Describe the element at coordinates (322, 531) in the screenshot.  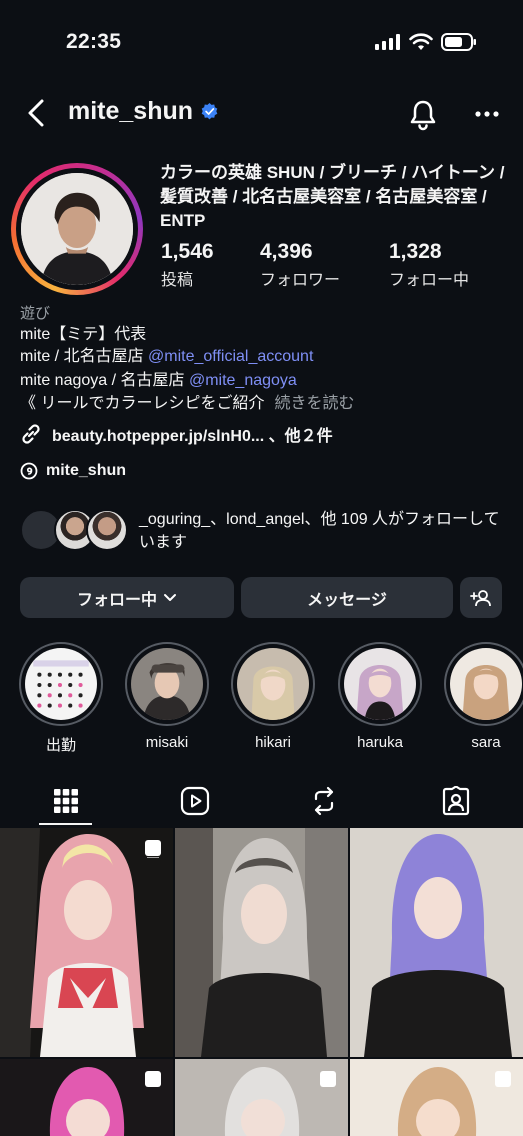
I see `mutual-followers-text: _oguring_、lond_angel、他 109 人がフォローしています` at that location.